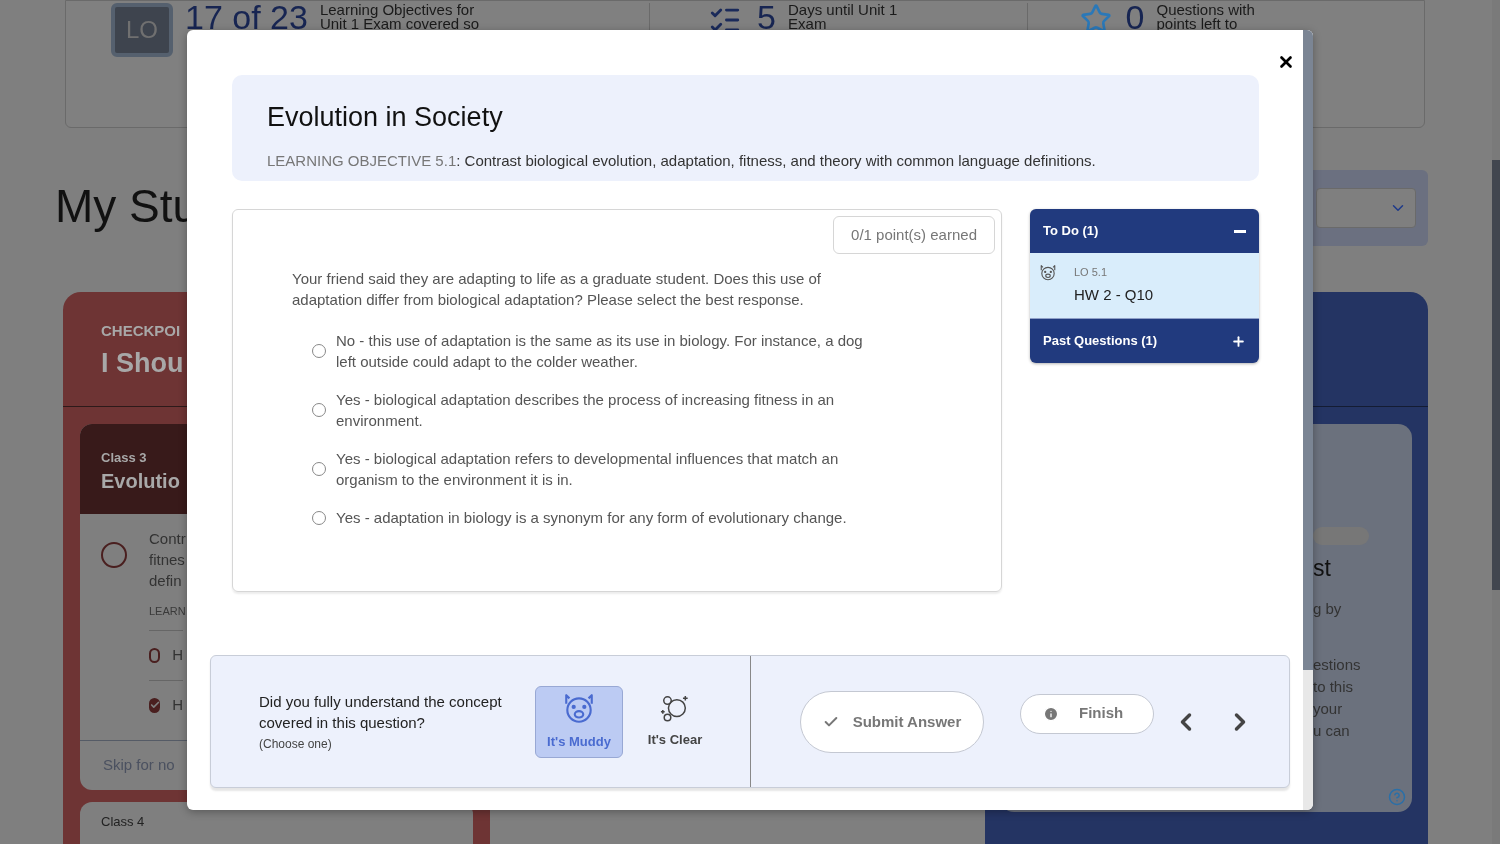 This screenshot has height=844, width=1500. Describe the element at coordinates (1240, 231) in the screenshot. I see `minus-icon` at that location.